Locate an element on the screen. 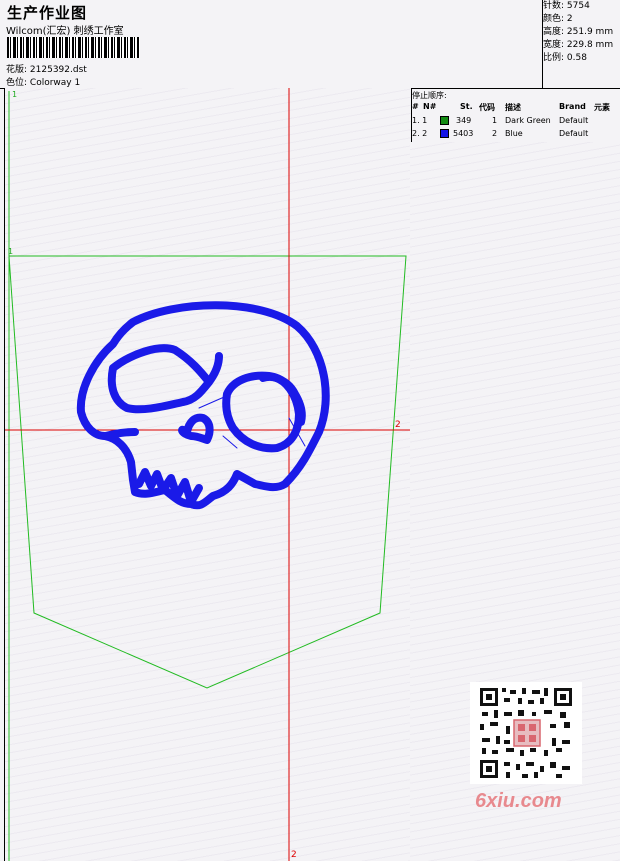  colorway-line: 色位: Colorway 1 is located at coordinates (43, 81).